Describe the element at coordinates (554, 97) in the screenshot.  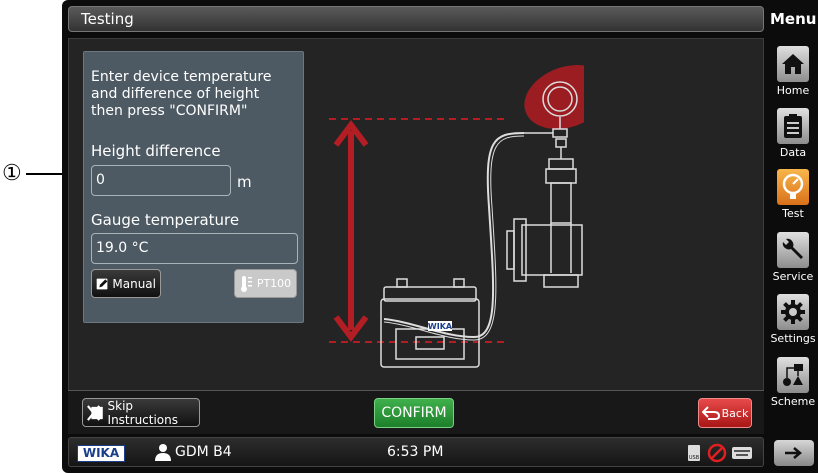
I see `gauge-highlight-ellipse` at that location.